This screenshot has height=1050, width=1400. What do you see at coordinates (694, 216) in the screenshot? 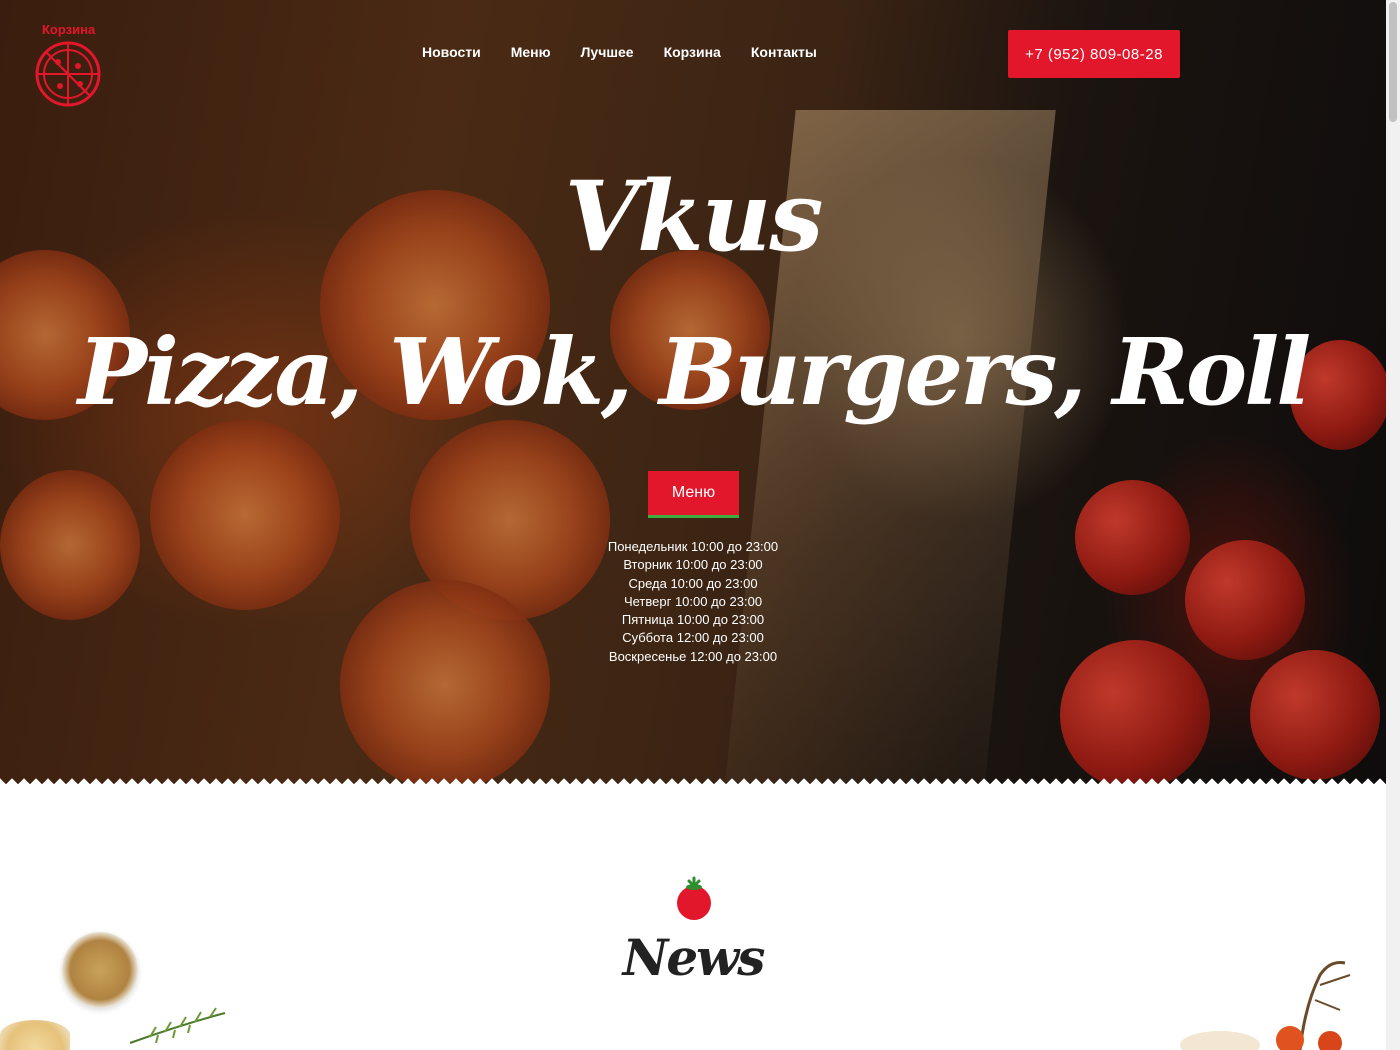
I see `hero-title: Vkus` at bounding box center [694, 216].